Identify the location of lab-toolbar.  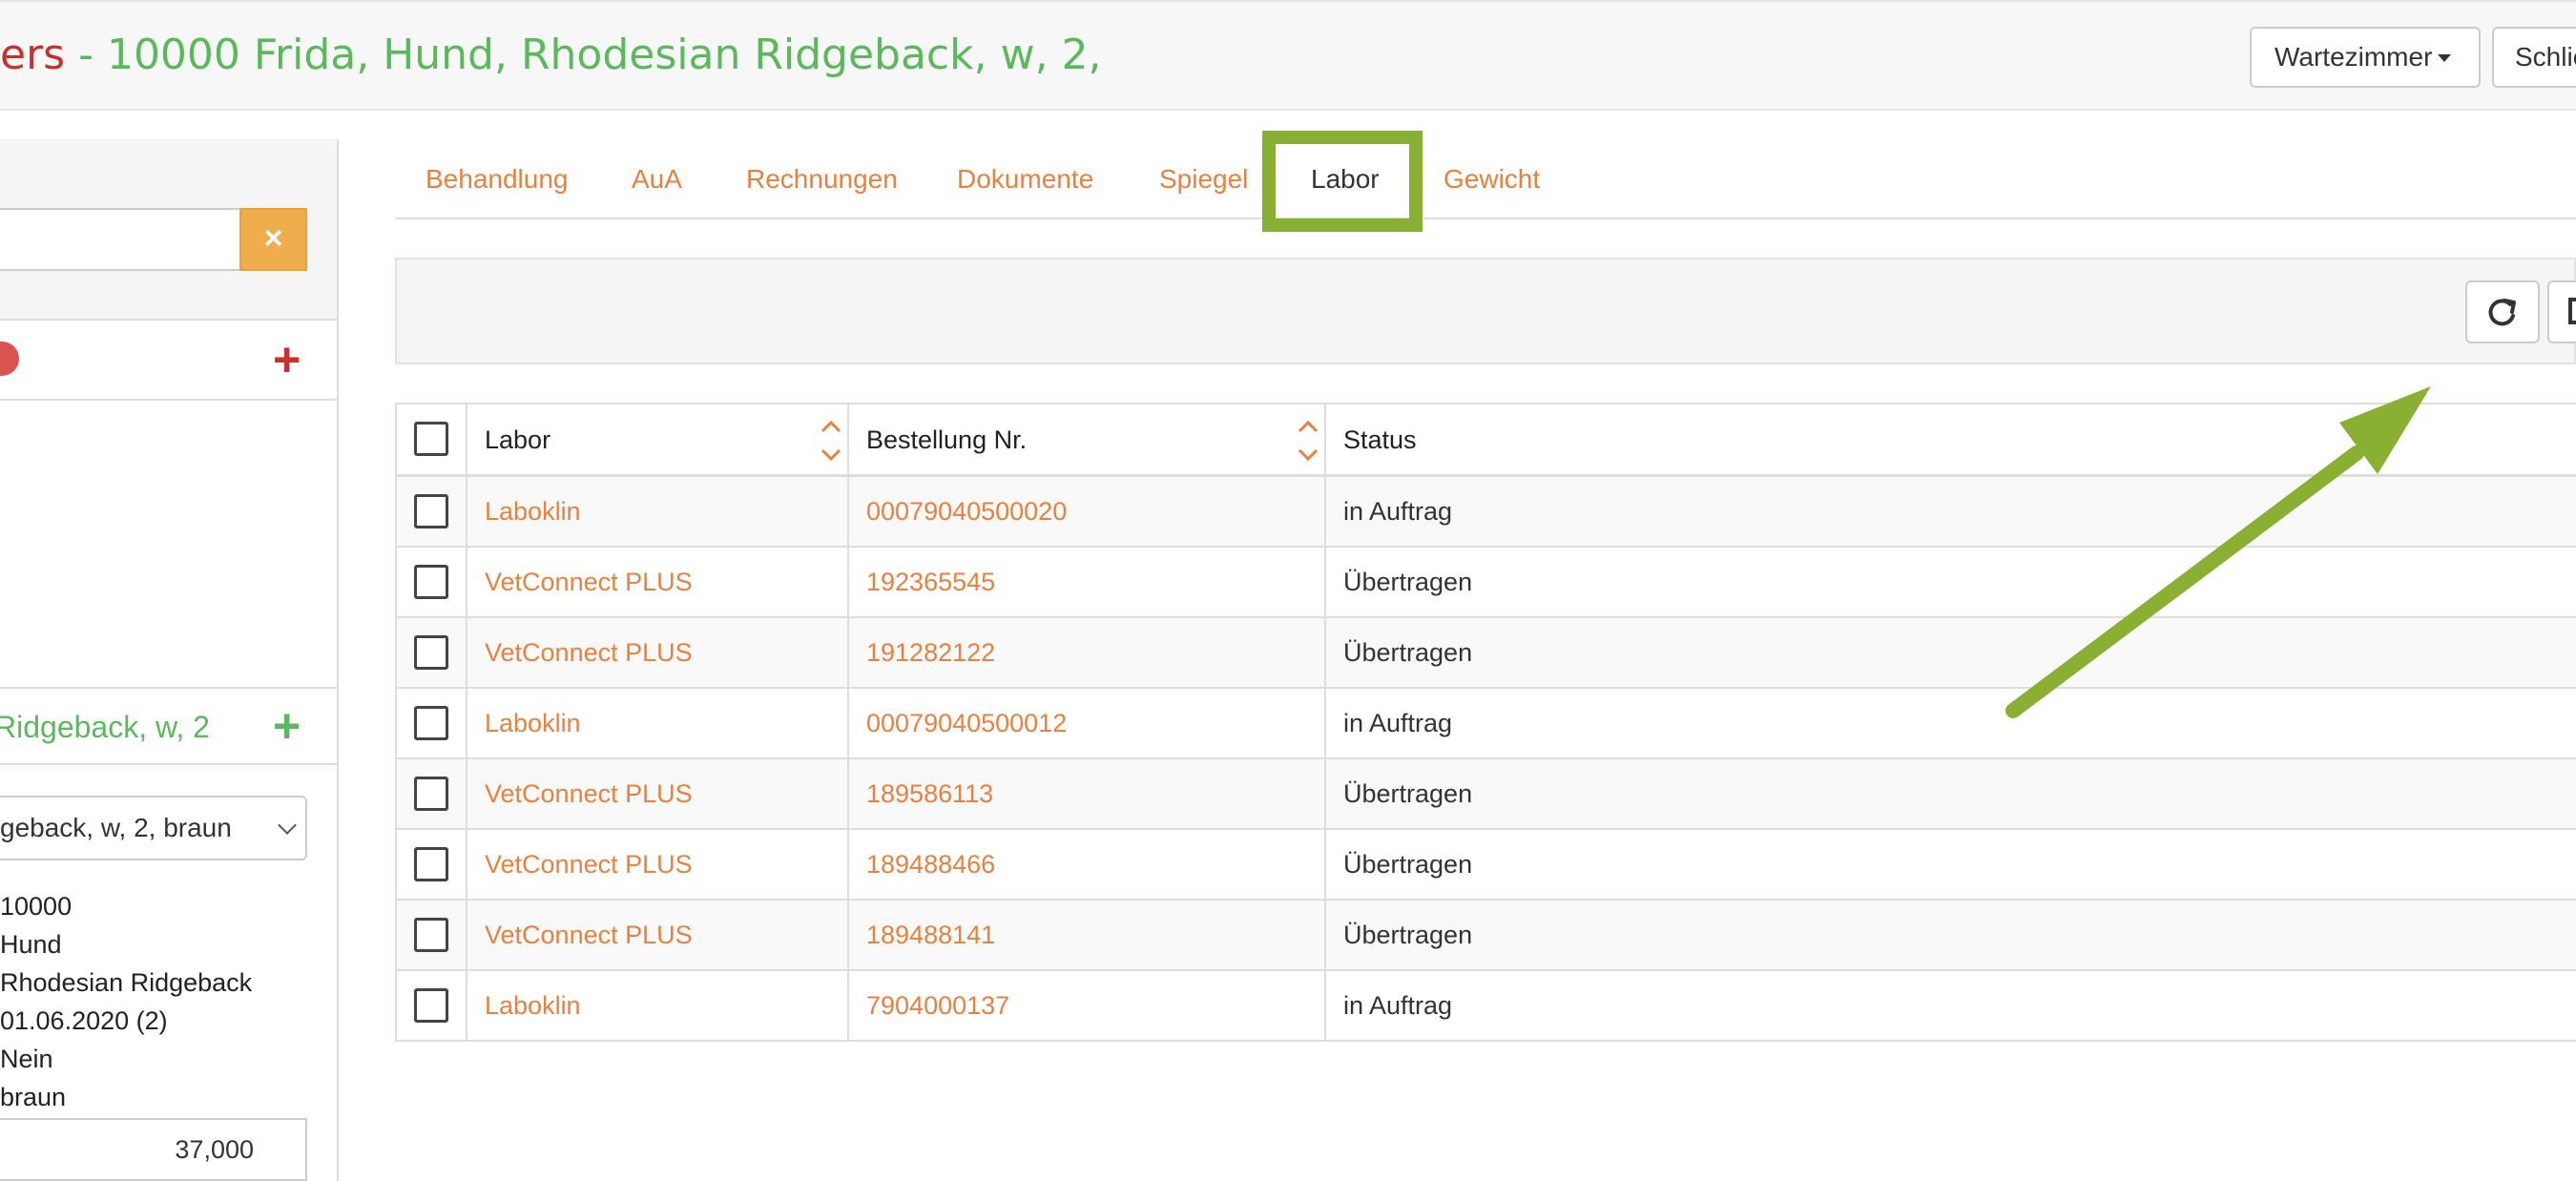
(1485, 311).